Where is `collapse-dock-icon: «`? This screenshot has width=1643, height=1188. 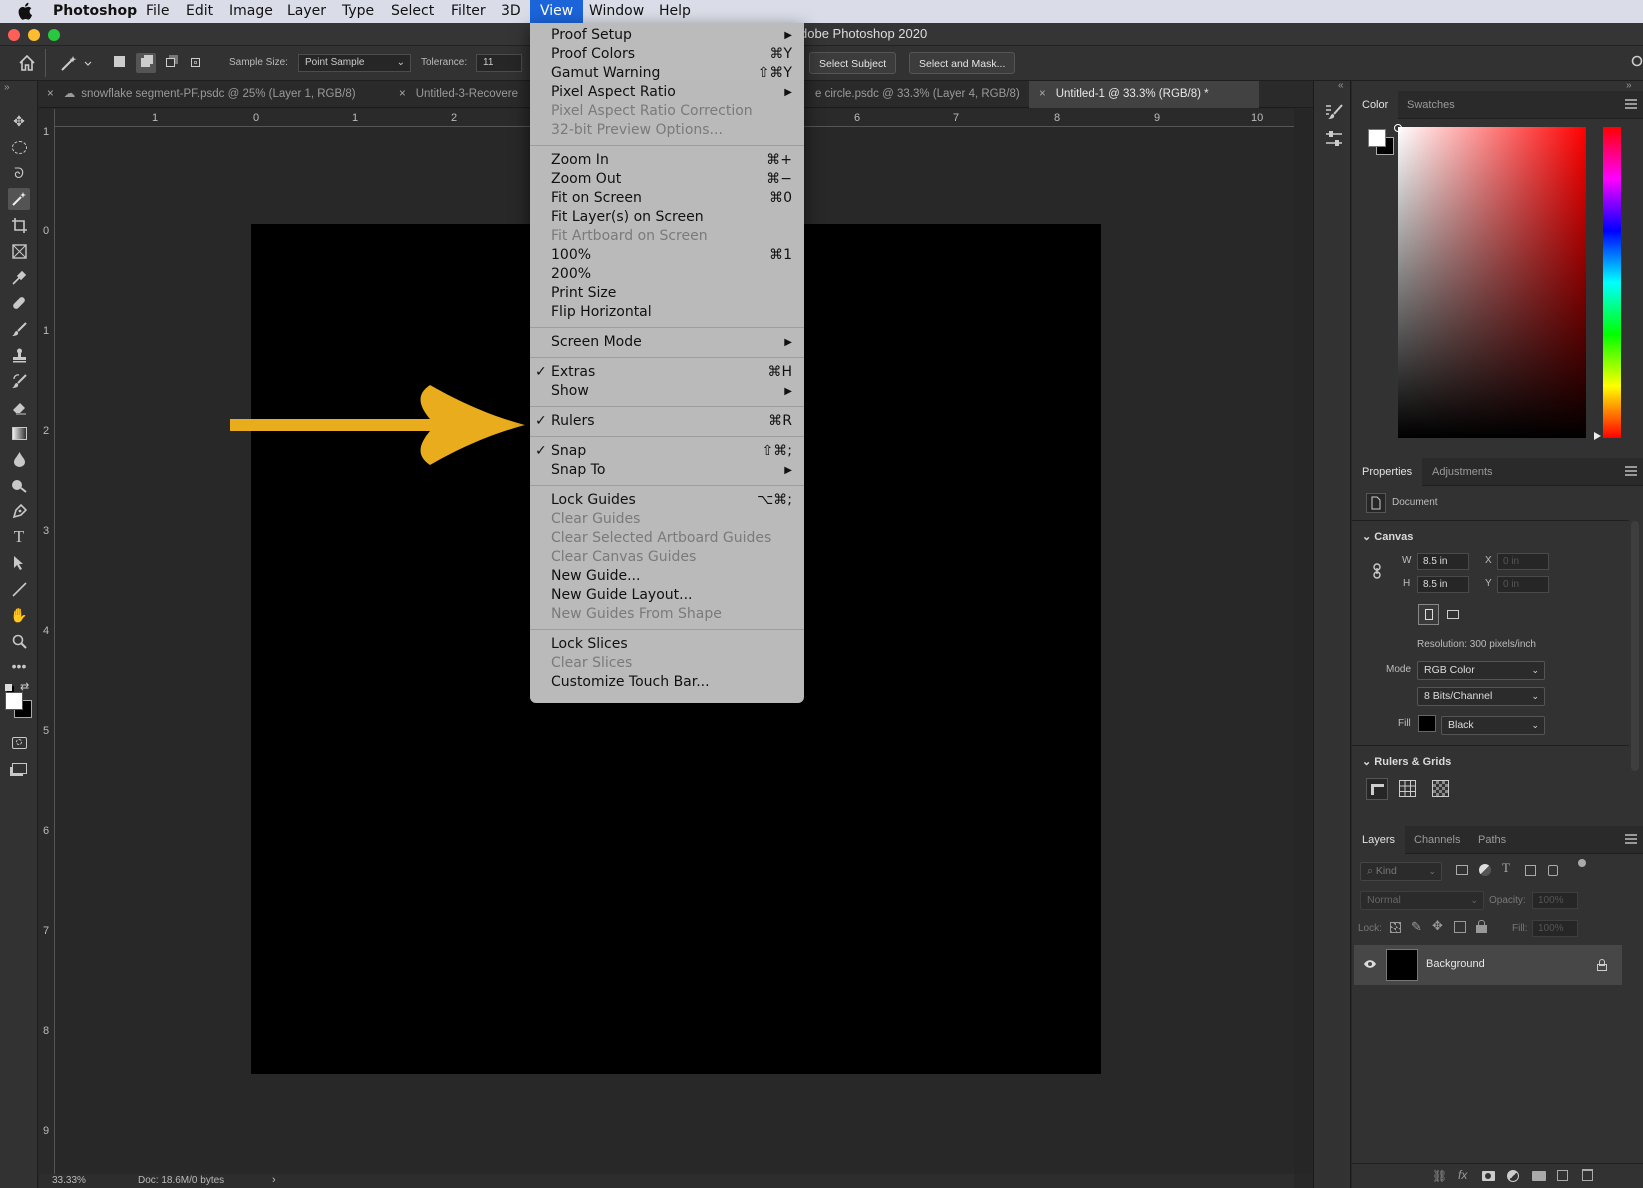 collapse-dock-icon: « is located at coordinates (1341, 85).